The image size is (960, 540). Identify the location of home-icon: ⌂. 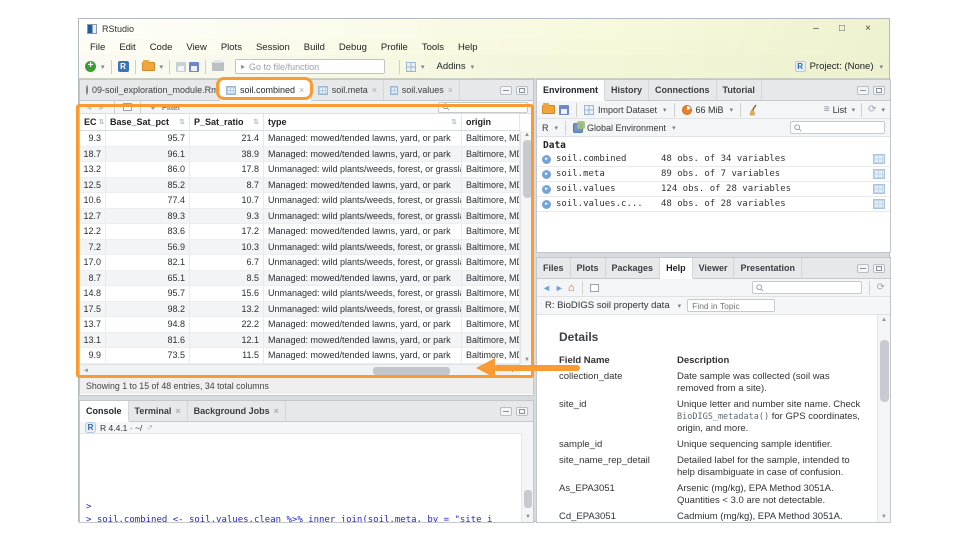
(571, 287).